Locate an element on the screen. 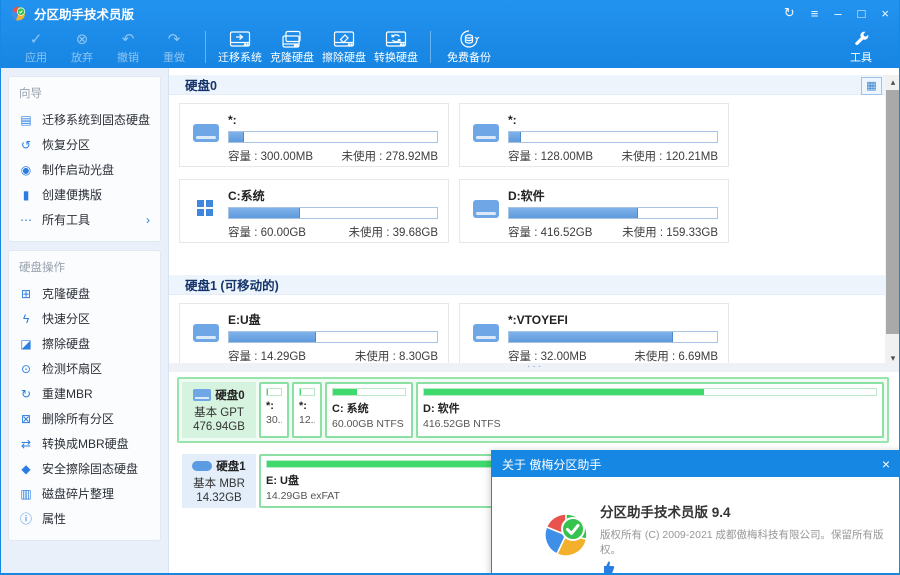 Image resolution: width=900 pixels, height=575 pixels. sidebar-item-clone-disk: ⊞ 克隆硬盘 is located at coordinates (84, 293).